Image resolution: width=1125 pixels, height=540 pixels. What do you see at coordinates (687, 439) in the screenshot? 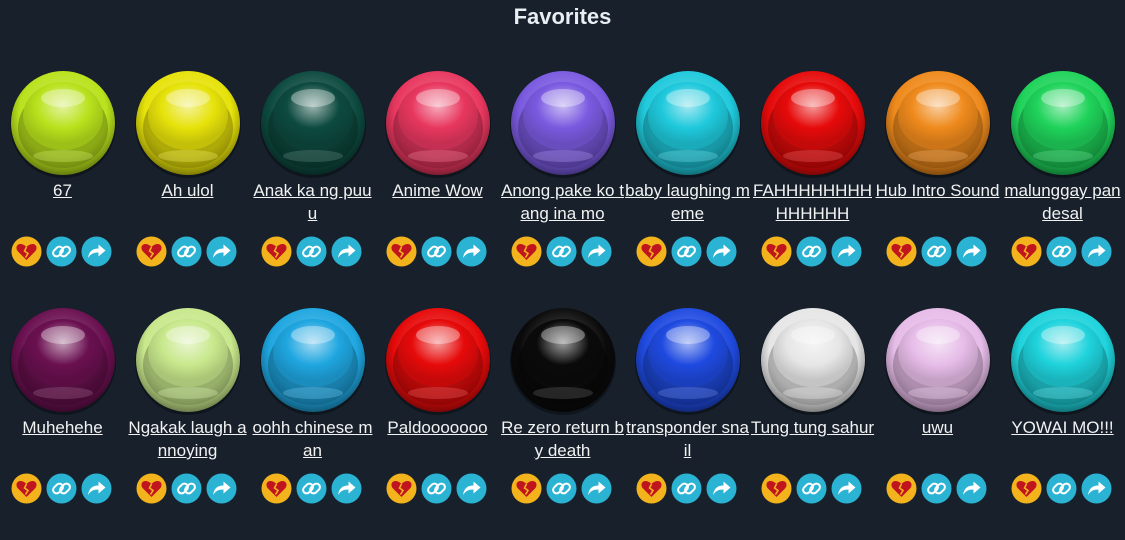
I see `sound-title-link: transponder snail` at bounding box center [687, 439].